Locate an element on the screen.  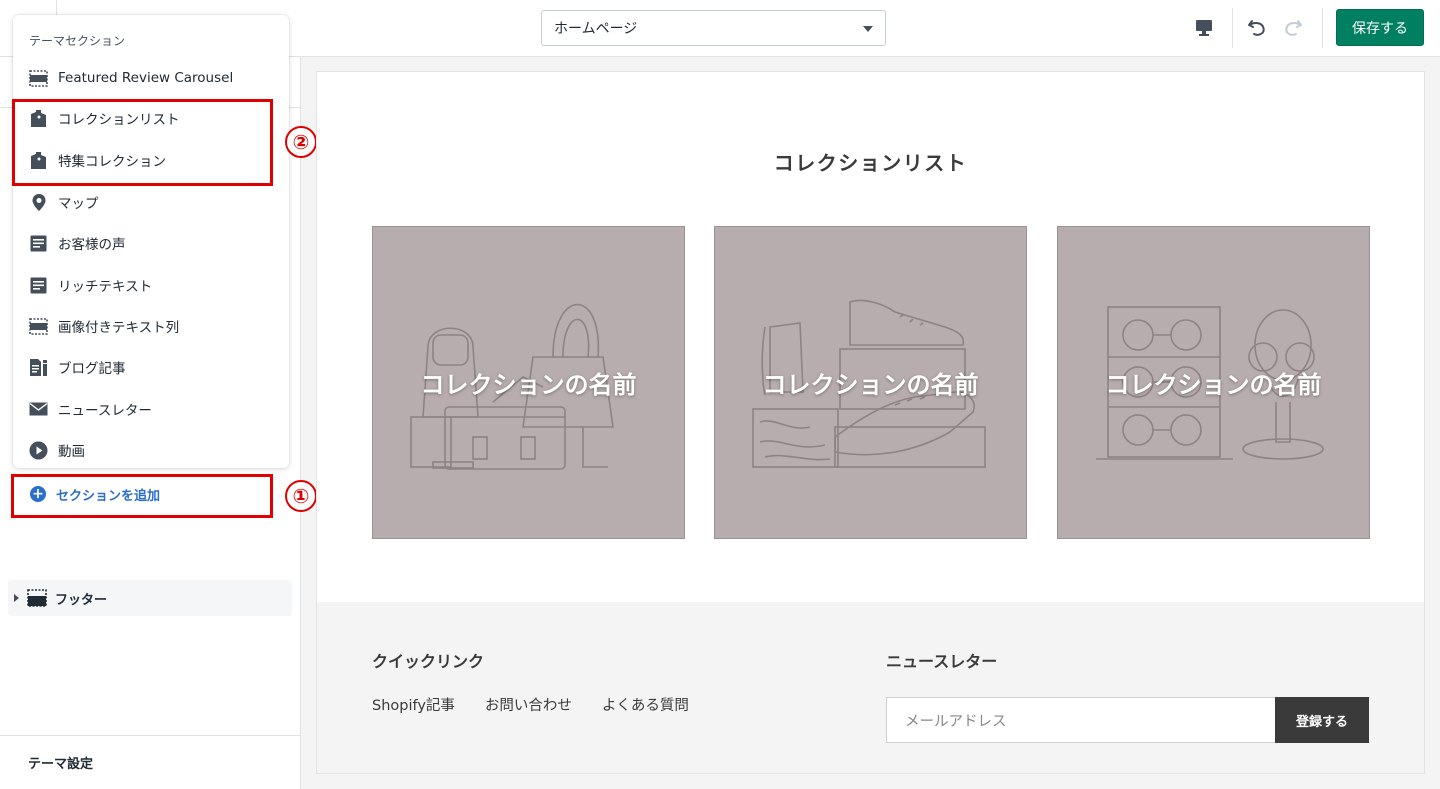
section-option-featured-review-carousel: Featured Review Carousel is located at coordinates (151, 78).